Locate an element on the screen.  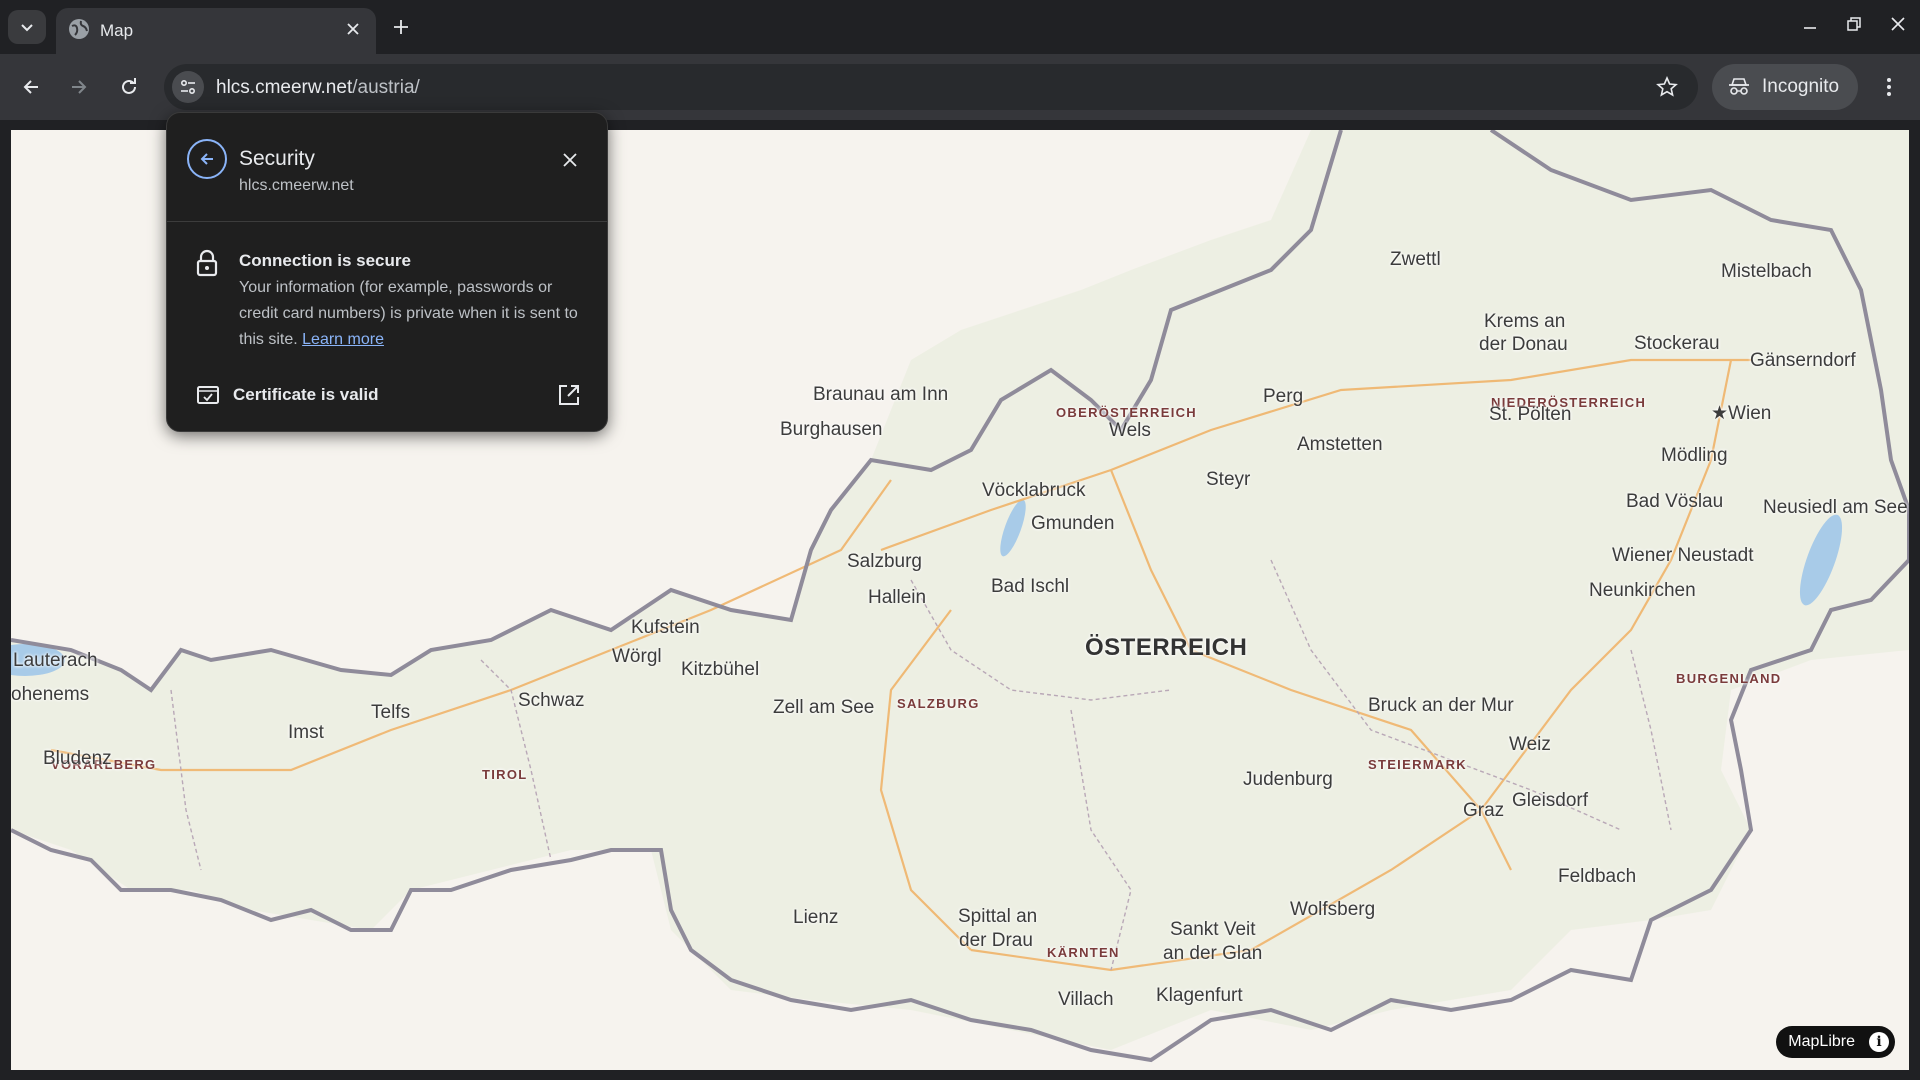
city-label: Lauterach is located at coordinates (55, 660).